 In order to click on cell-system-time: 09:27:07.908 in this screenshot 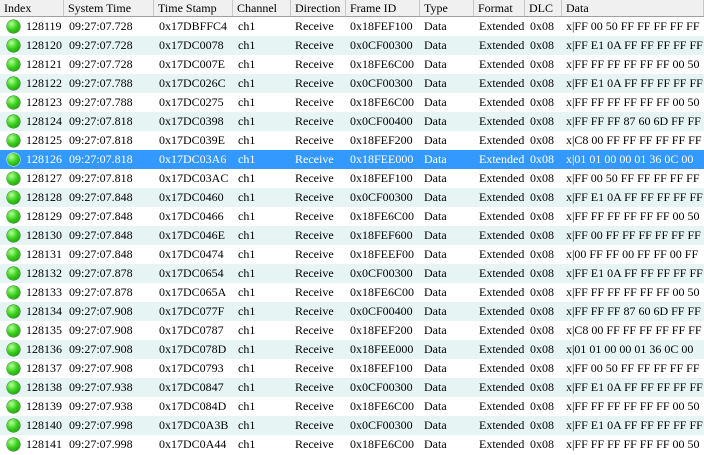, I will do `click(101, 349)`.